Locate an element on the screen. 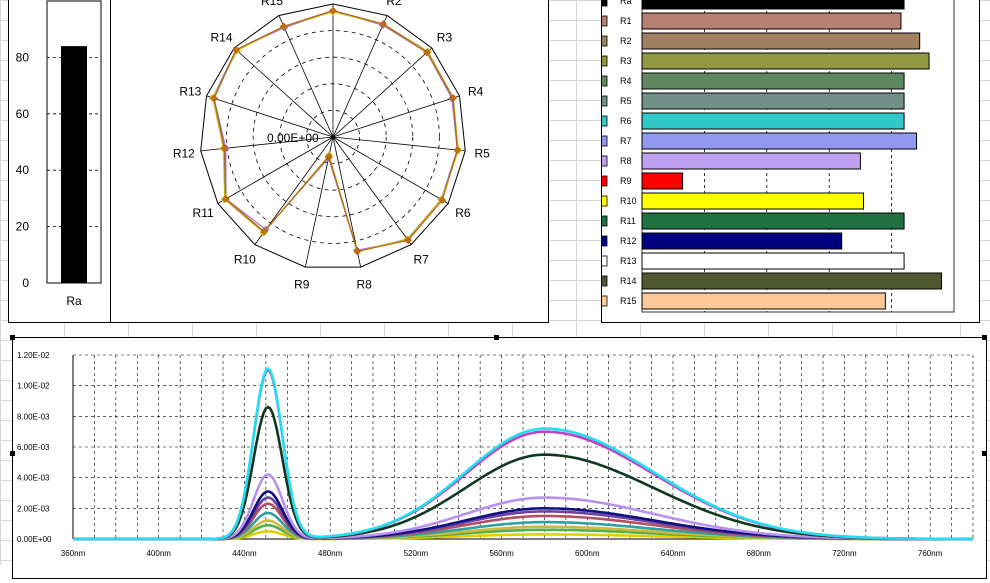 This screenshot has height=583, width=990. spectrum-x-tick-label: 720nm is located at coordinates (844, 553).